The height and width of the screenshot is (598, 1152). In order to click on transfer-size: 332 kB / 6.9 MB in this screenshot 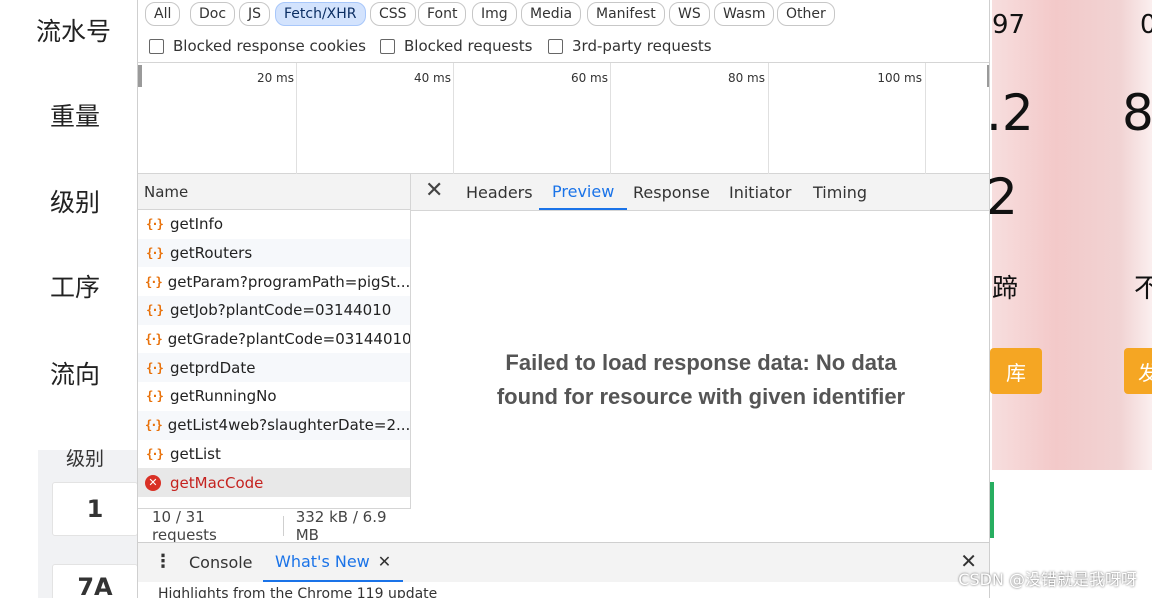, I will do `click(341, 525)`.